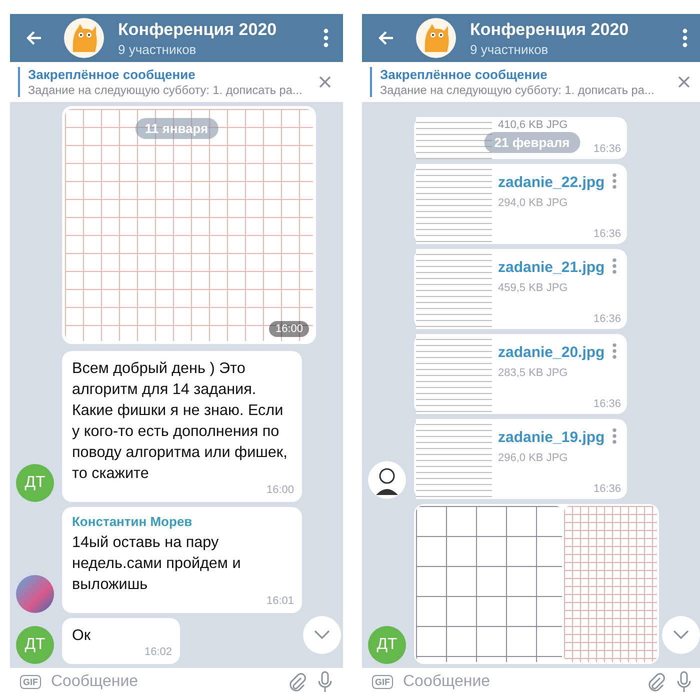  Describe the element at coordinates (180, 421) in the screenshot. I see `message-text: Всем добрый день ) Это алгоритм для 14 задания. Какие фишки я не знаю. Если у кого-то есть дополнения по поводу алгоритма или фишек, то скажите` at that location.